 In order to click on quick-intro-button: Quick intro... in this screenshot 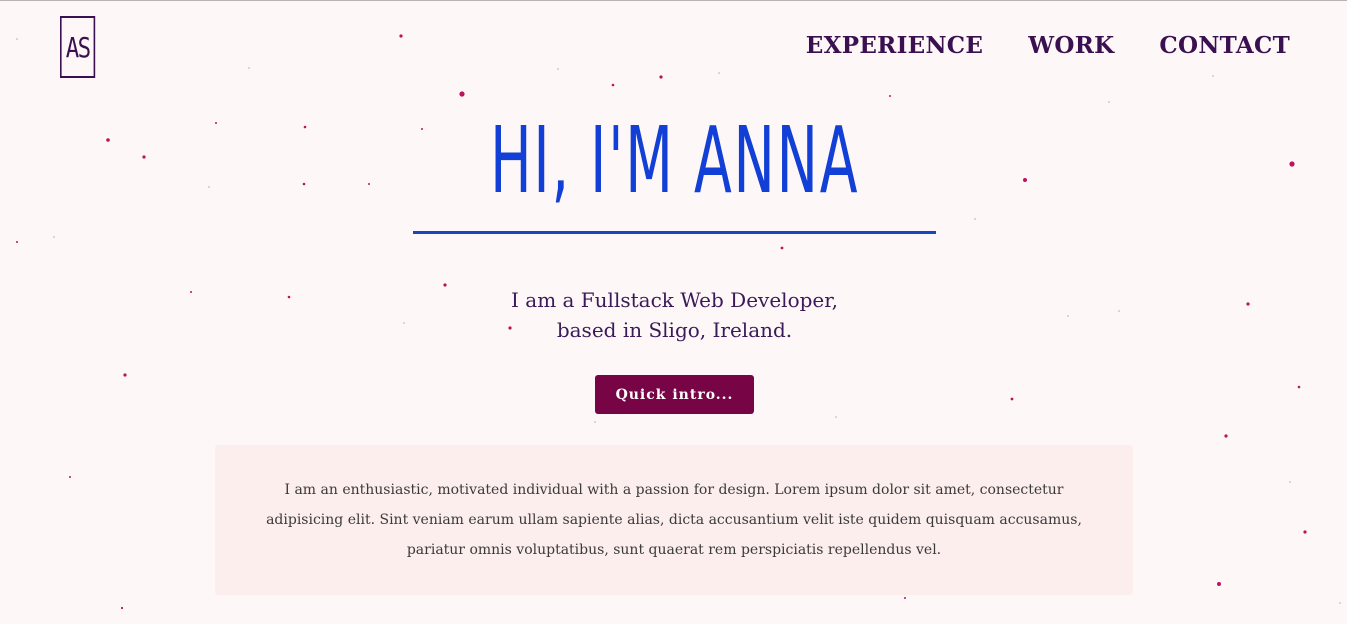, I will do `click(674, 394)`.